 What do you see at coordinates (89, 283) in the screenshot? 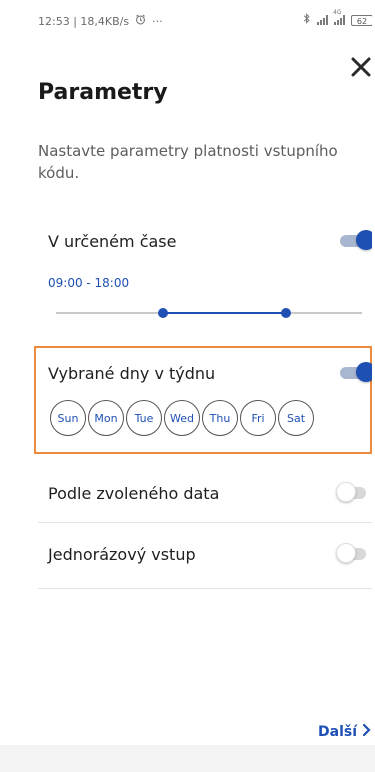
I see `time-range-value: 09:00 - 18:00` at bounding box center [89, 283].